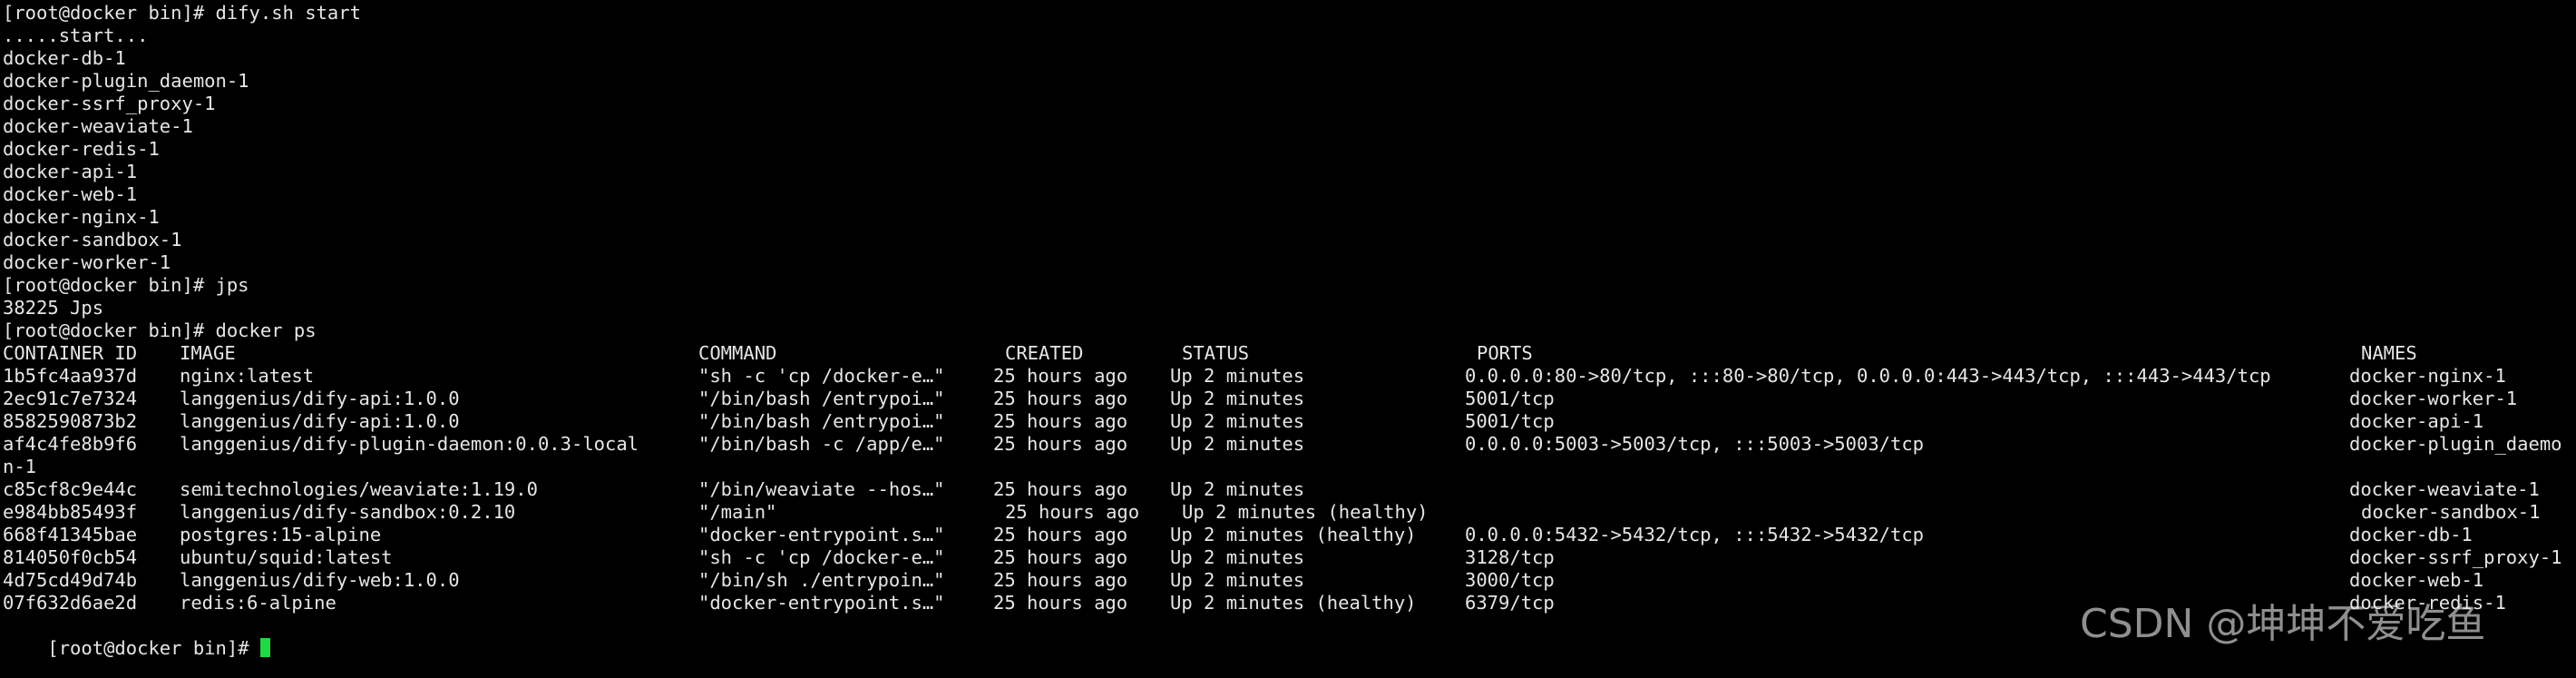  I want to click on cursor-block, so click(264, 647).